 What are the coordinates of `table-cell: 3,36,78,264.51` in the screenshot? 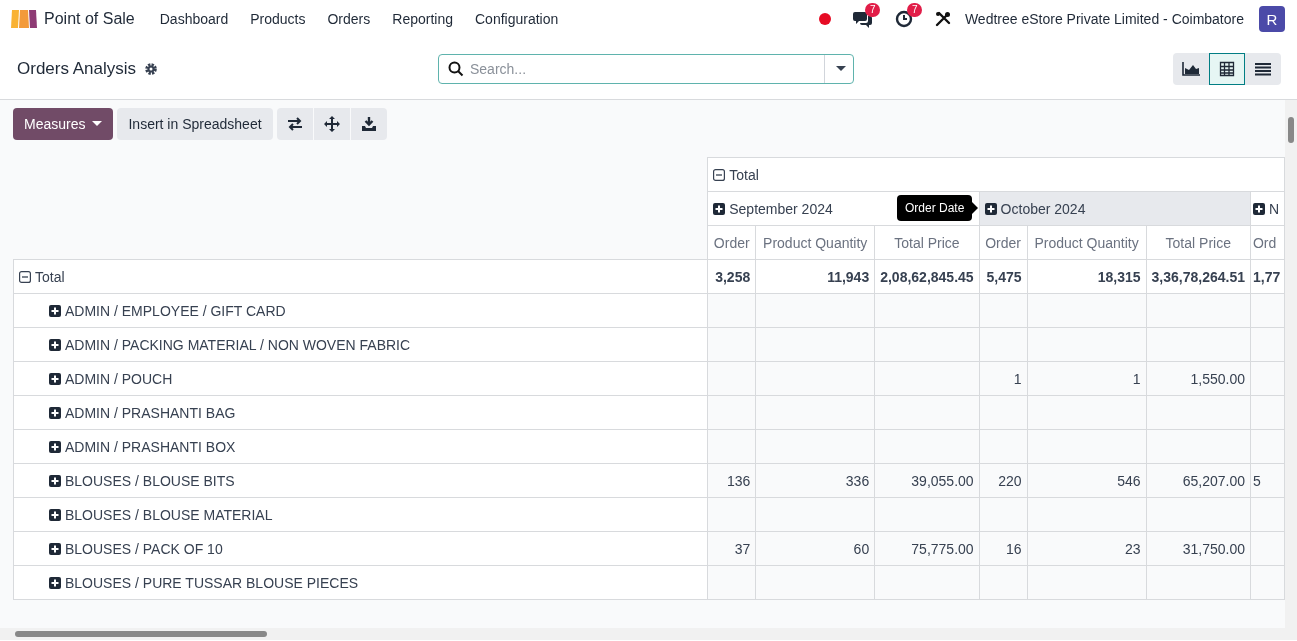 It's located at (1198, 276).